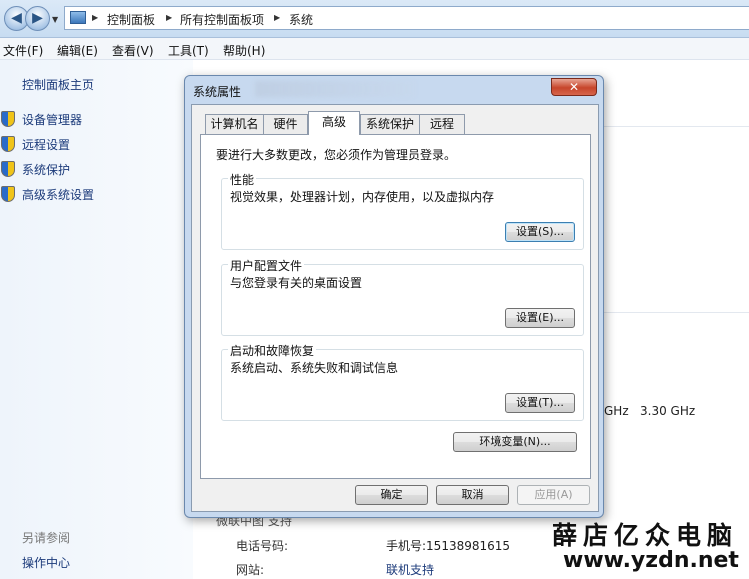 The image size is (749, 579). I want to click on close-button: ✕, so click(574, 87).